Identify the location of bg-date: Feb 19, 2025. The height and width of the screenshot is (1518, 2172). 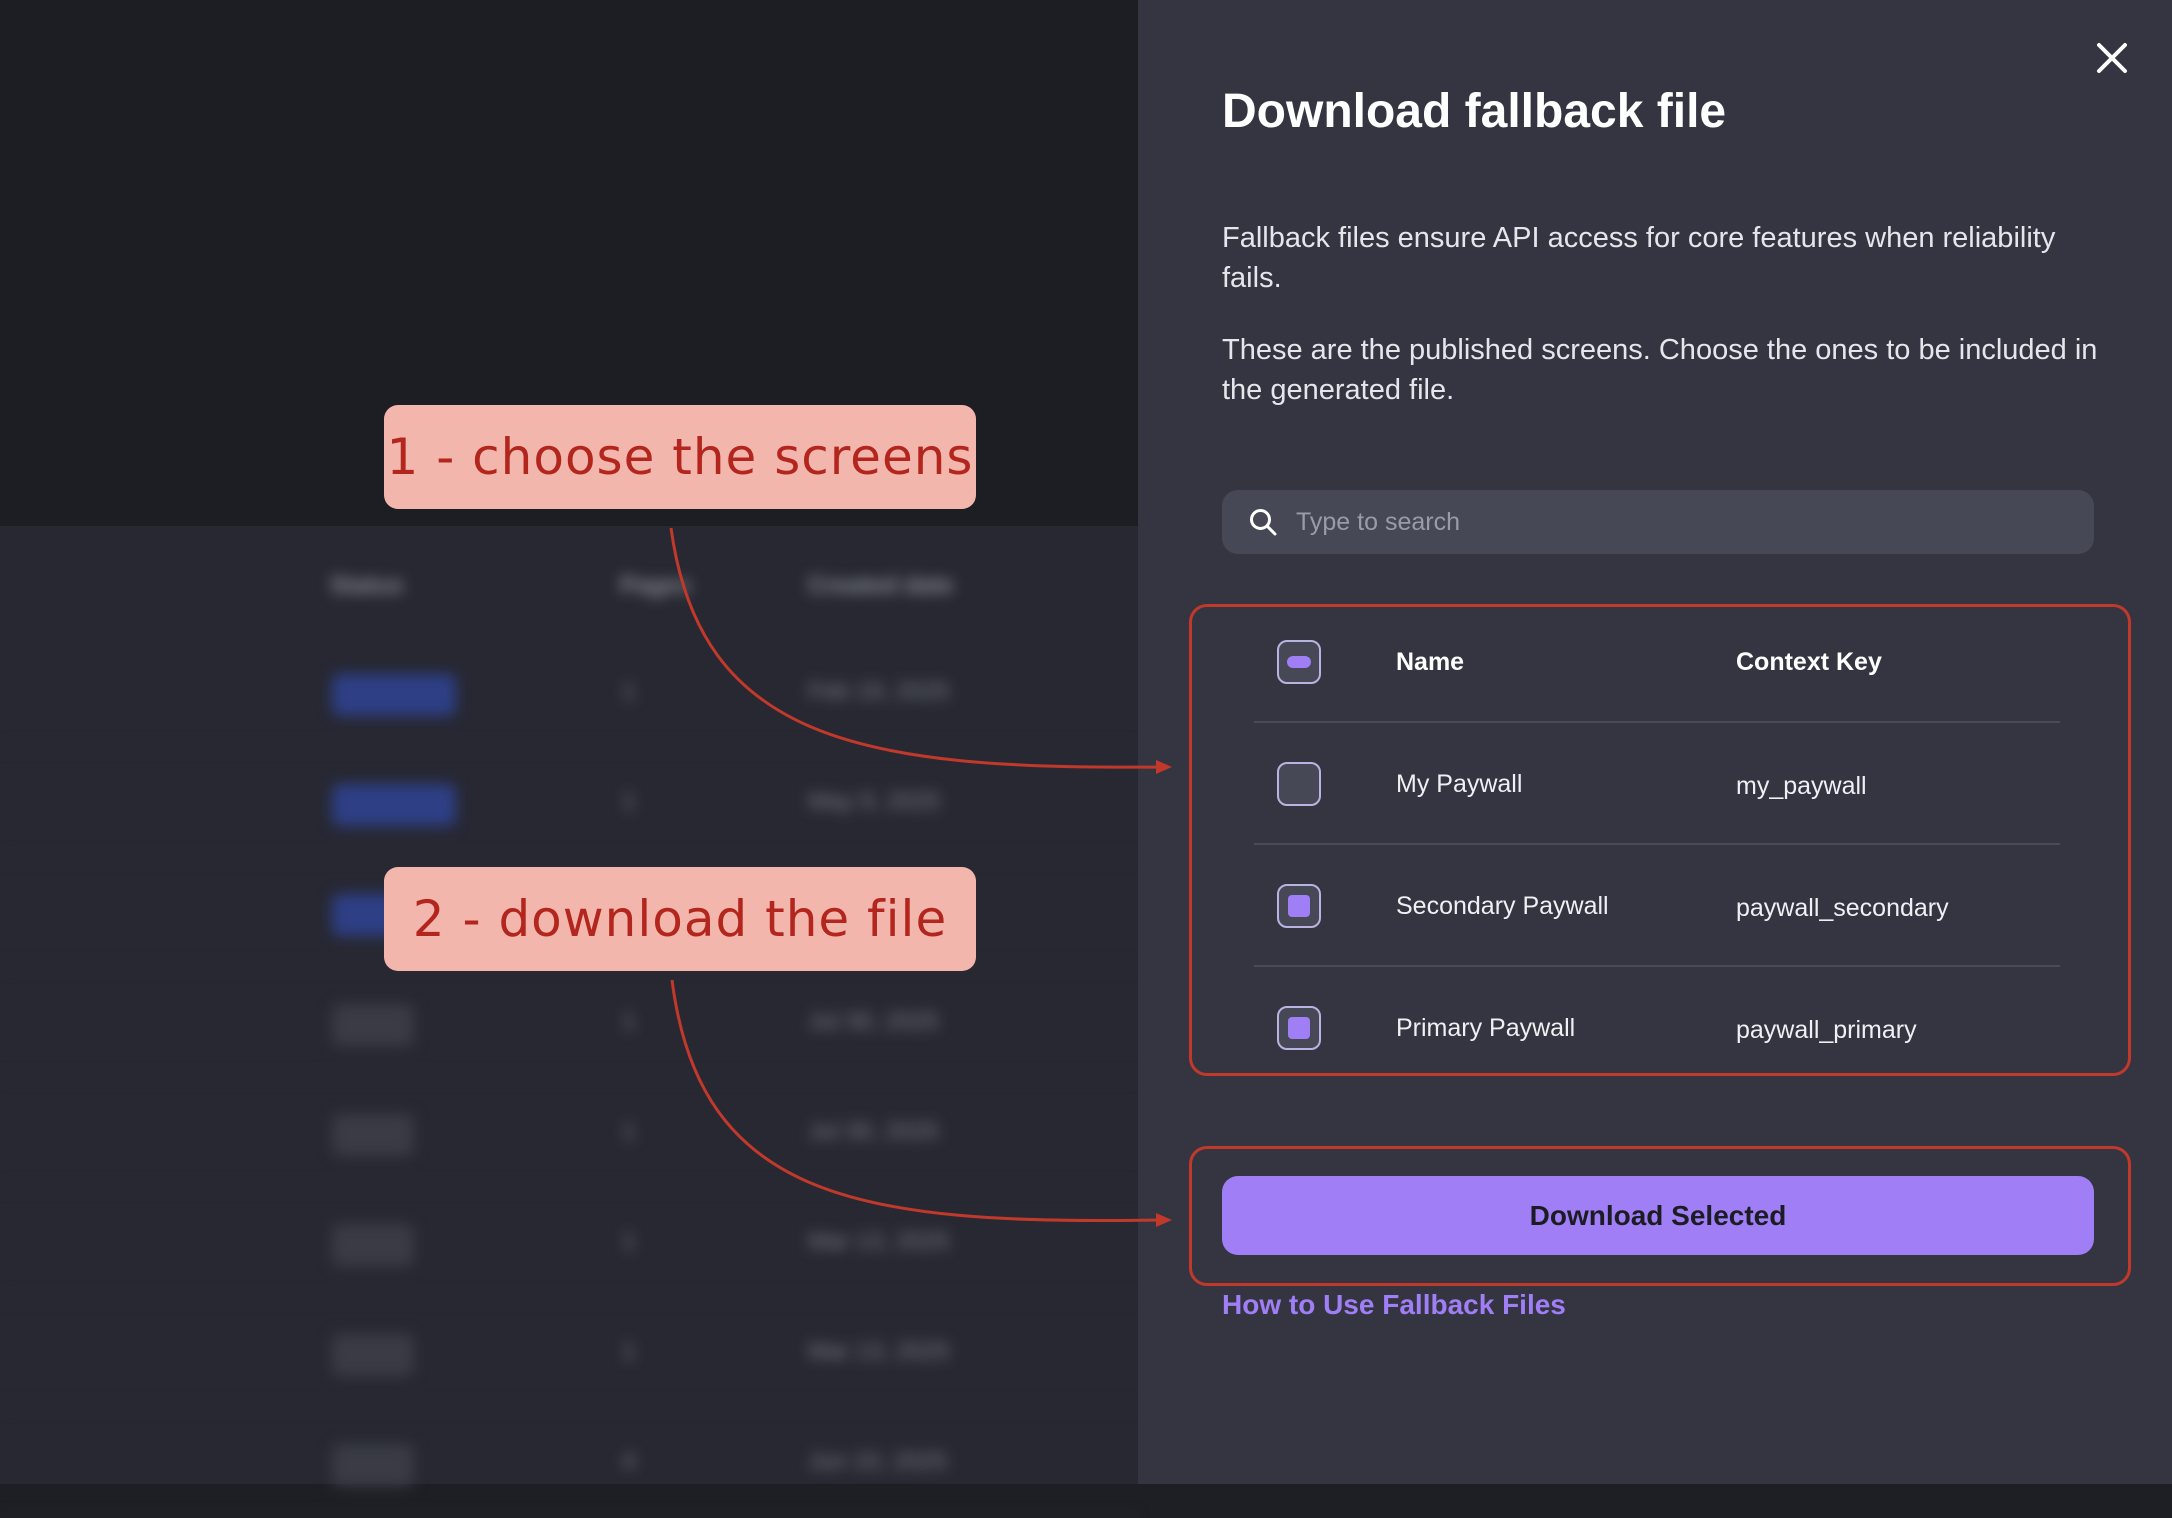
(879, 691).